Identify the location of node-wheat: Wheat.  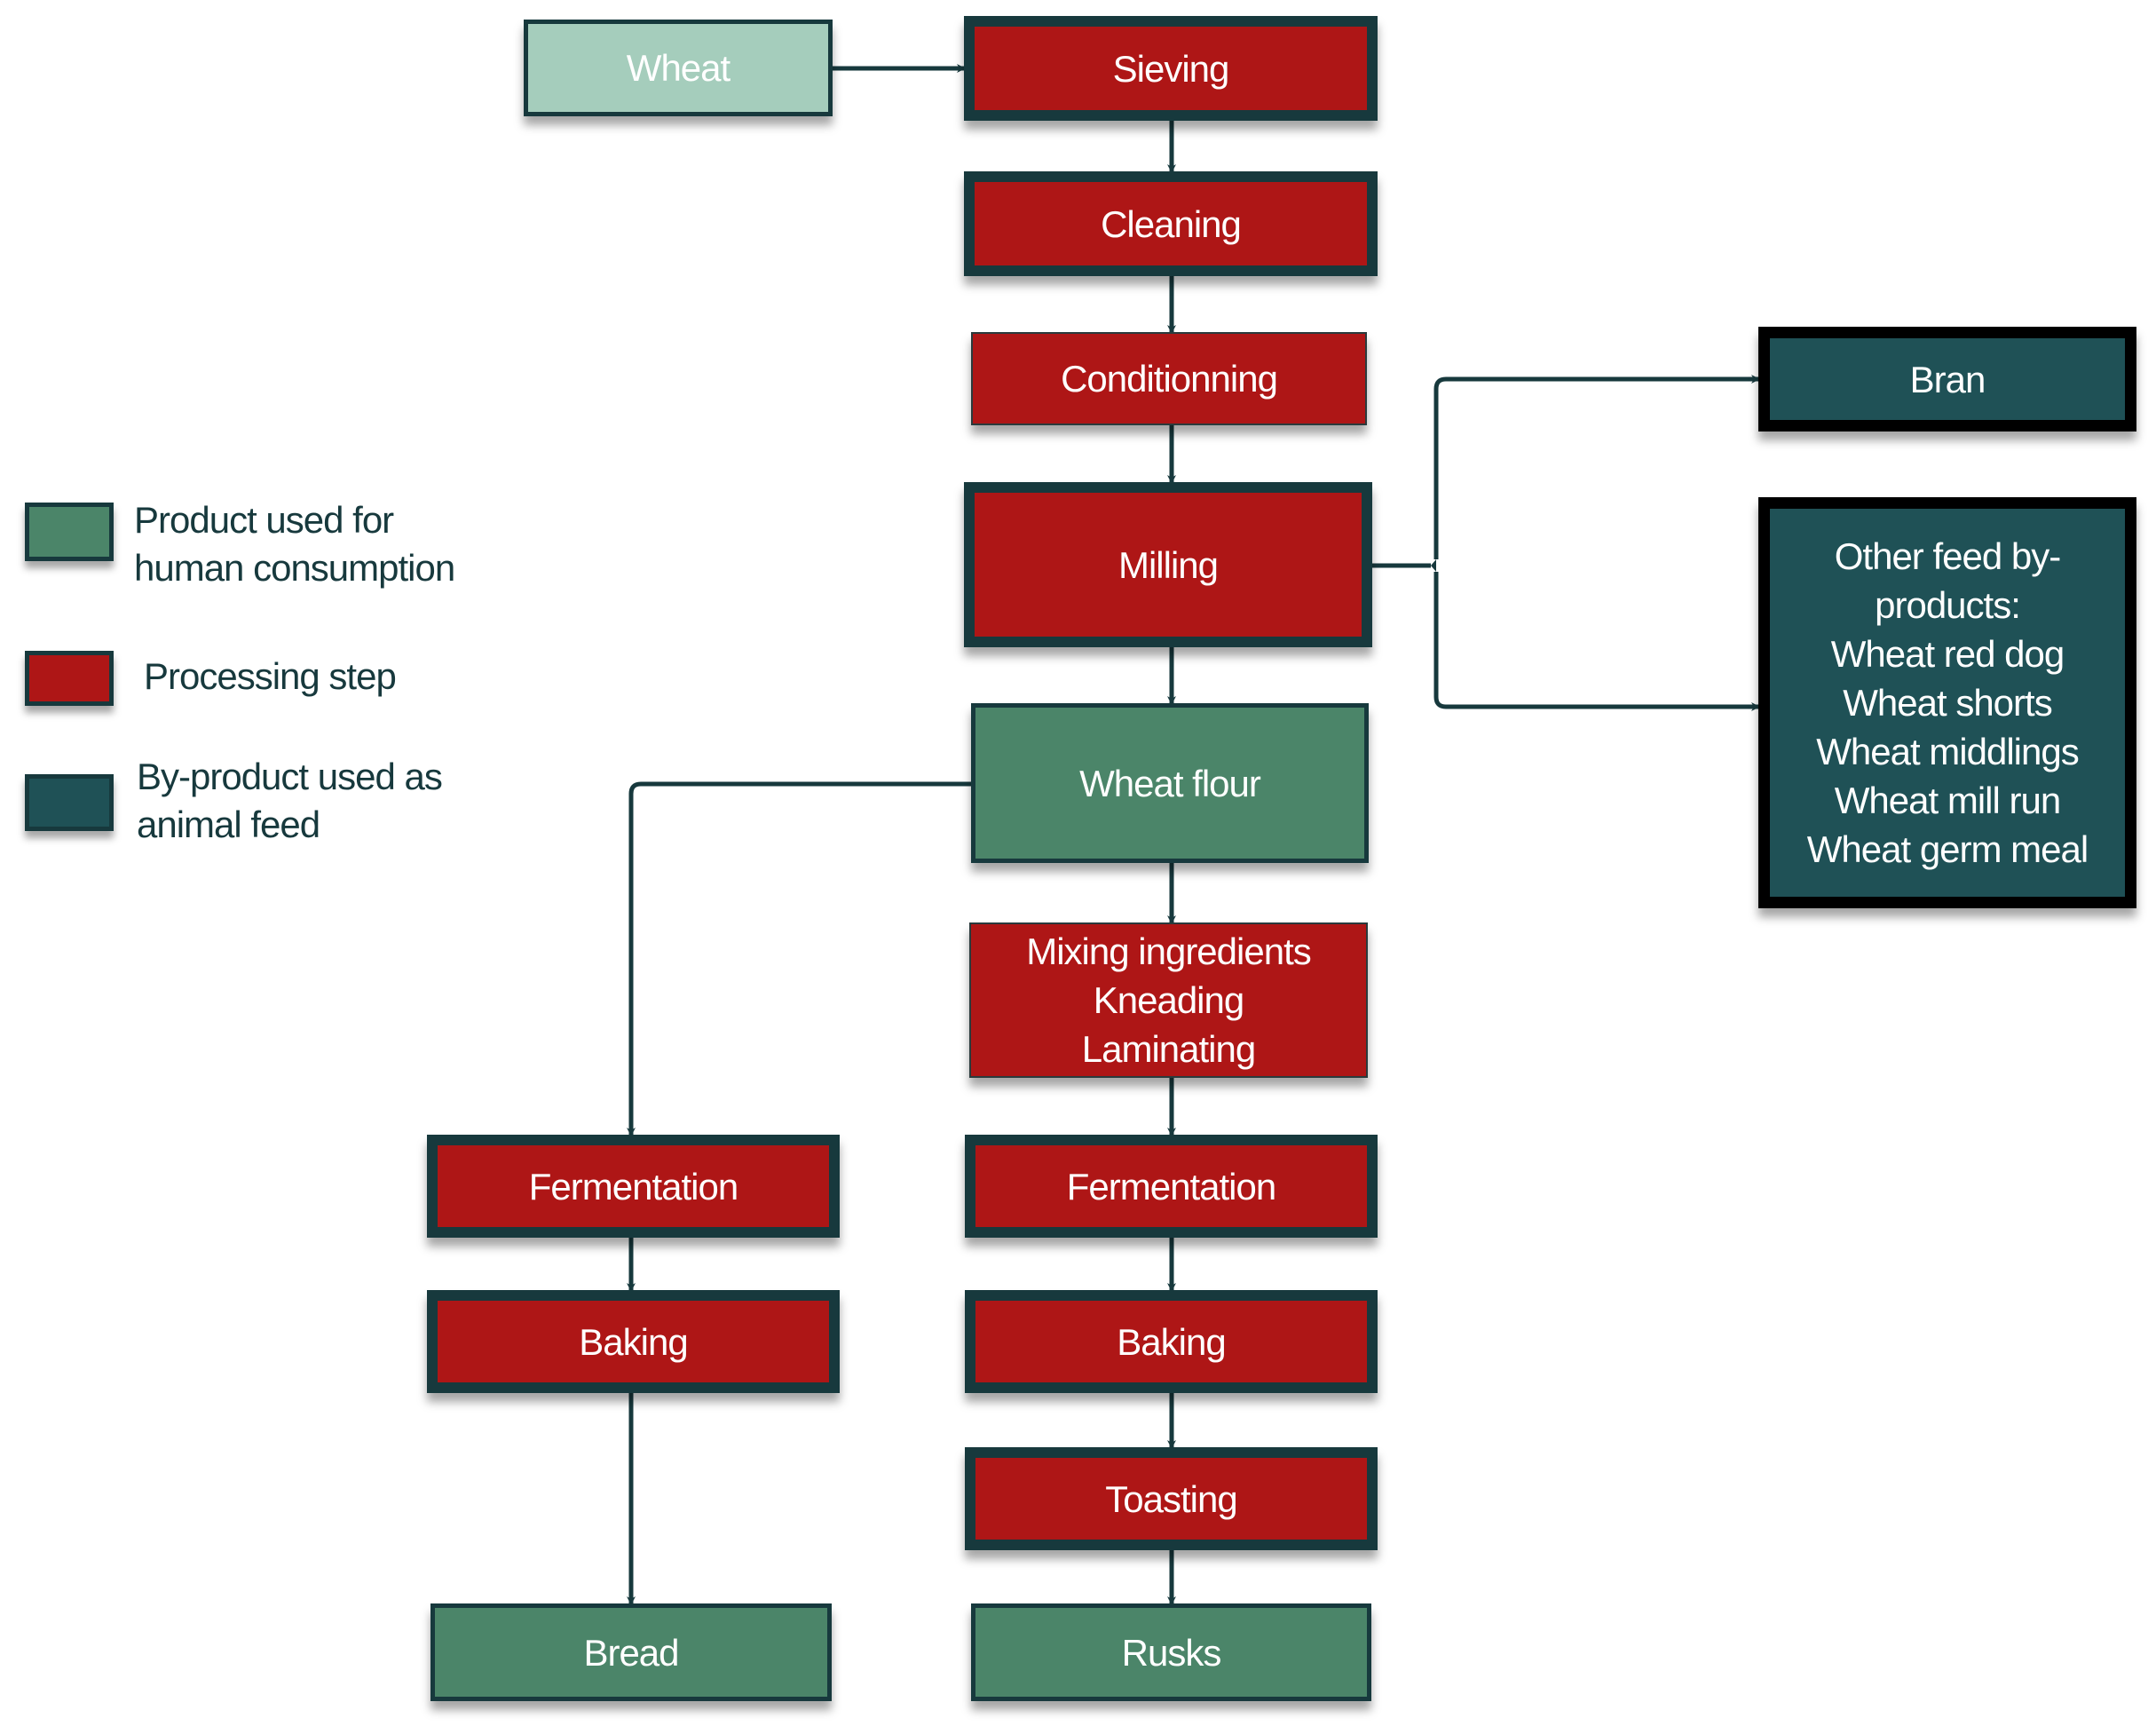
(678, 68).